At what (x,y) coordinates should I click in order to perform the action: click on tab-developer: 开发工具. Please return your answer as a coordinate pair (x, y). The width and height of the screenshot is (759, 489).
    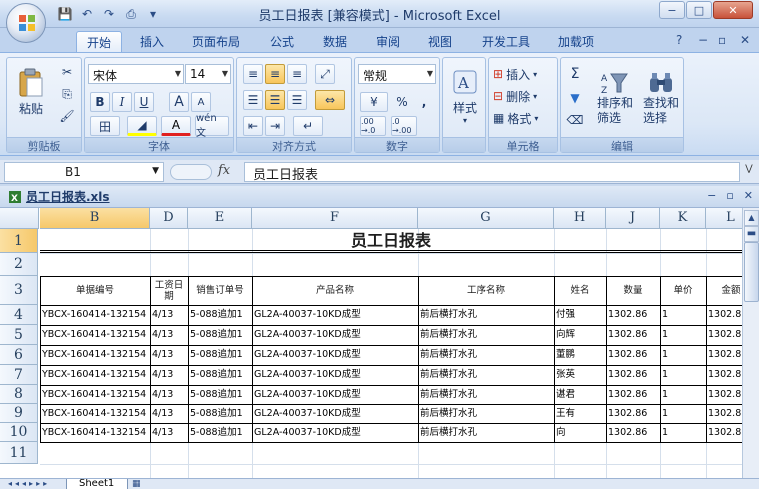
    Looking at the image, I should click on (506, 41).